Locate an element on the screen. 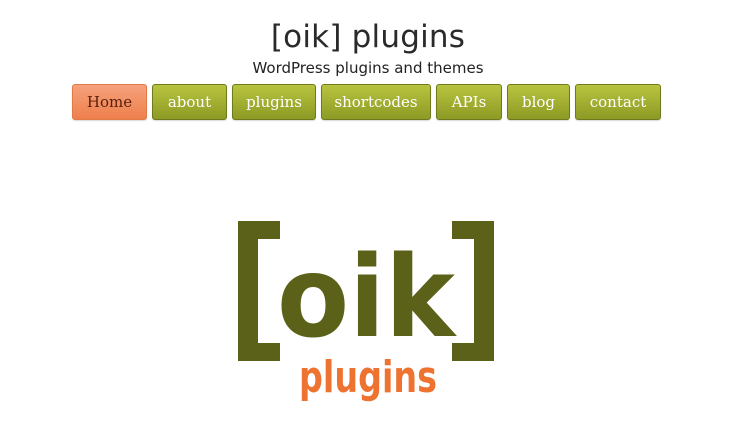 The height and width of the screenshot is (434, 736). nav-shortcodes: shortcodes is located at coordinates (376, 102).